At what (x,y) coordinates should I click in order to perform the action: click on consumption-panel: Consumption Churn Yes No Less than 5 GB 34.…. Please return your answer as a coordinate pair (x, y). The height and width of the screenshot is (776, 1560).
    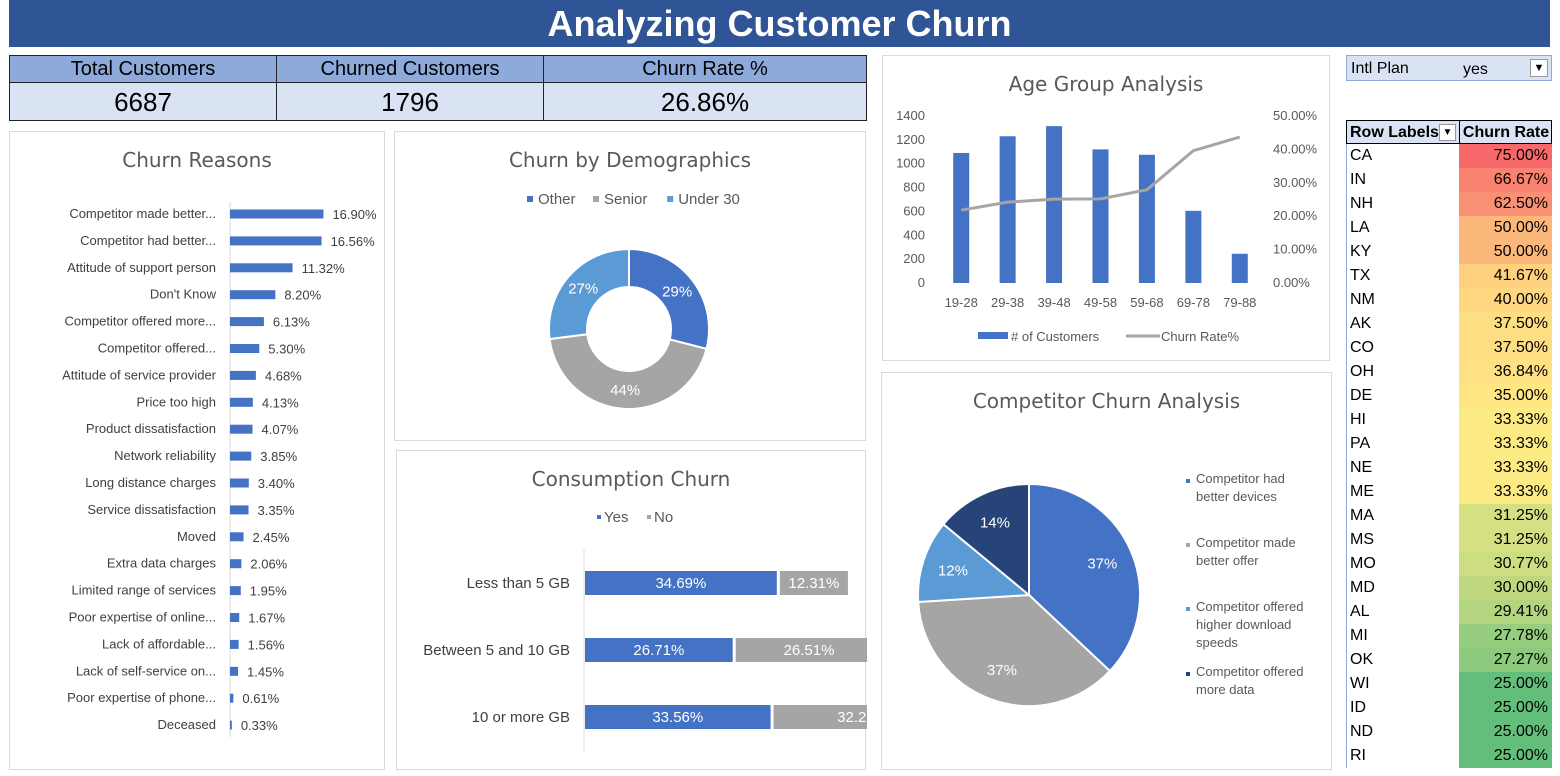
    Looking at the image, I should click on (631, 610).